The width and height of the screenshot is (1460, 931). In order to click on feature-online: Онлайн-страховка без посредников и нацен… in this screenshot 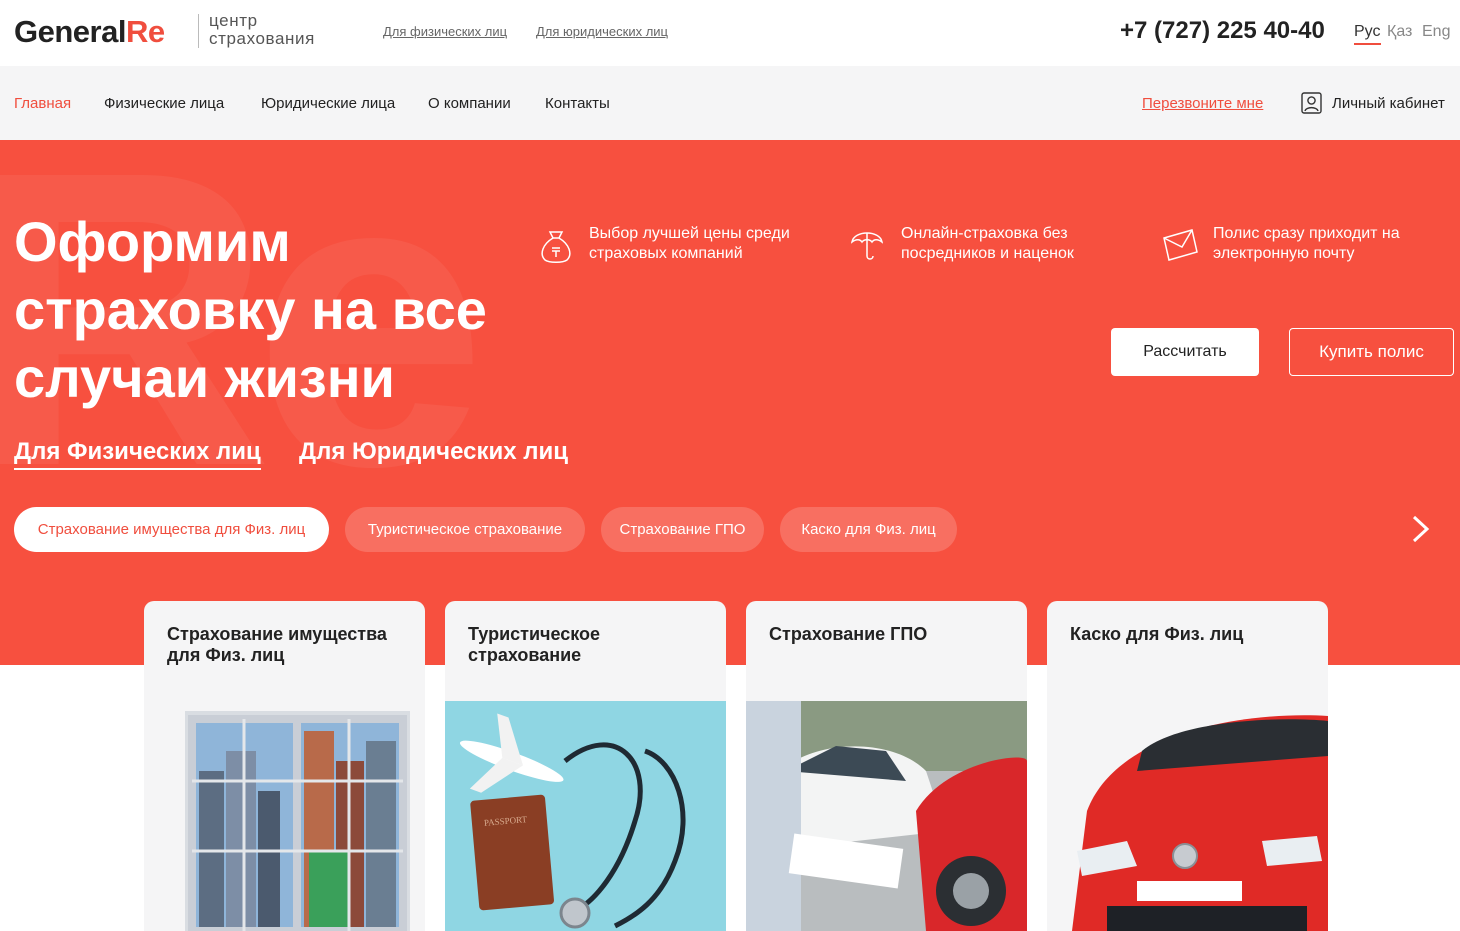, I will do `click(979, 244)`.